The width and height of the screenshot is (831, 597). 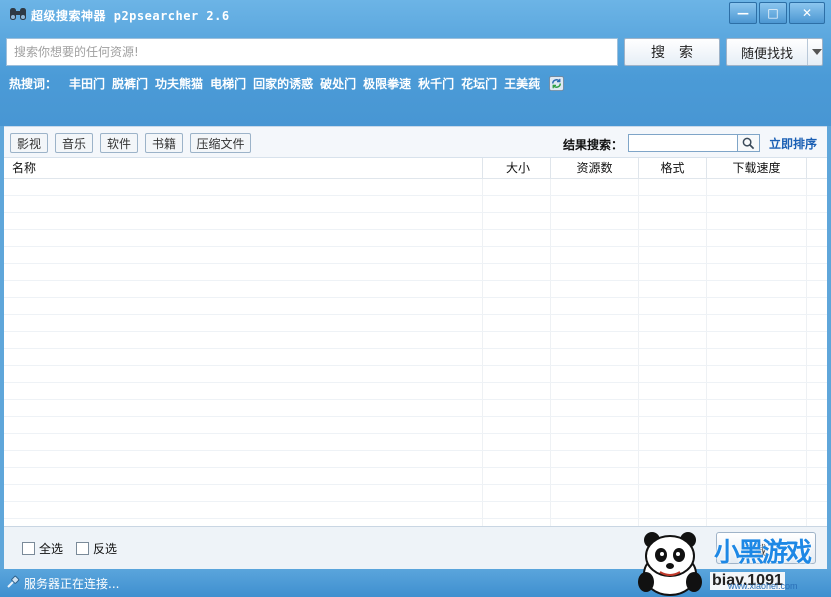 I want to click on search-button: 搜索, so click(x=672, y=52).